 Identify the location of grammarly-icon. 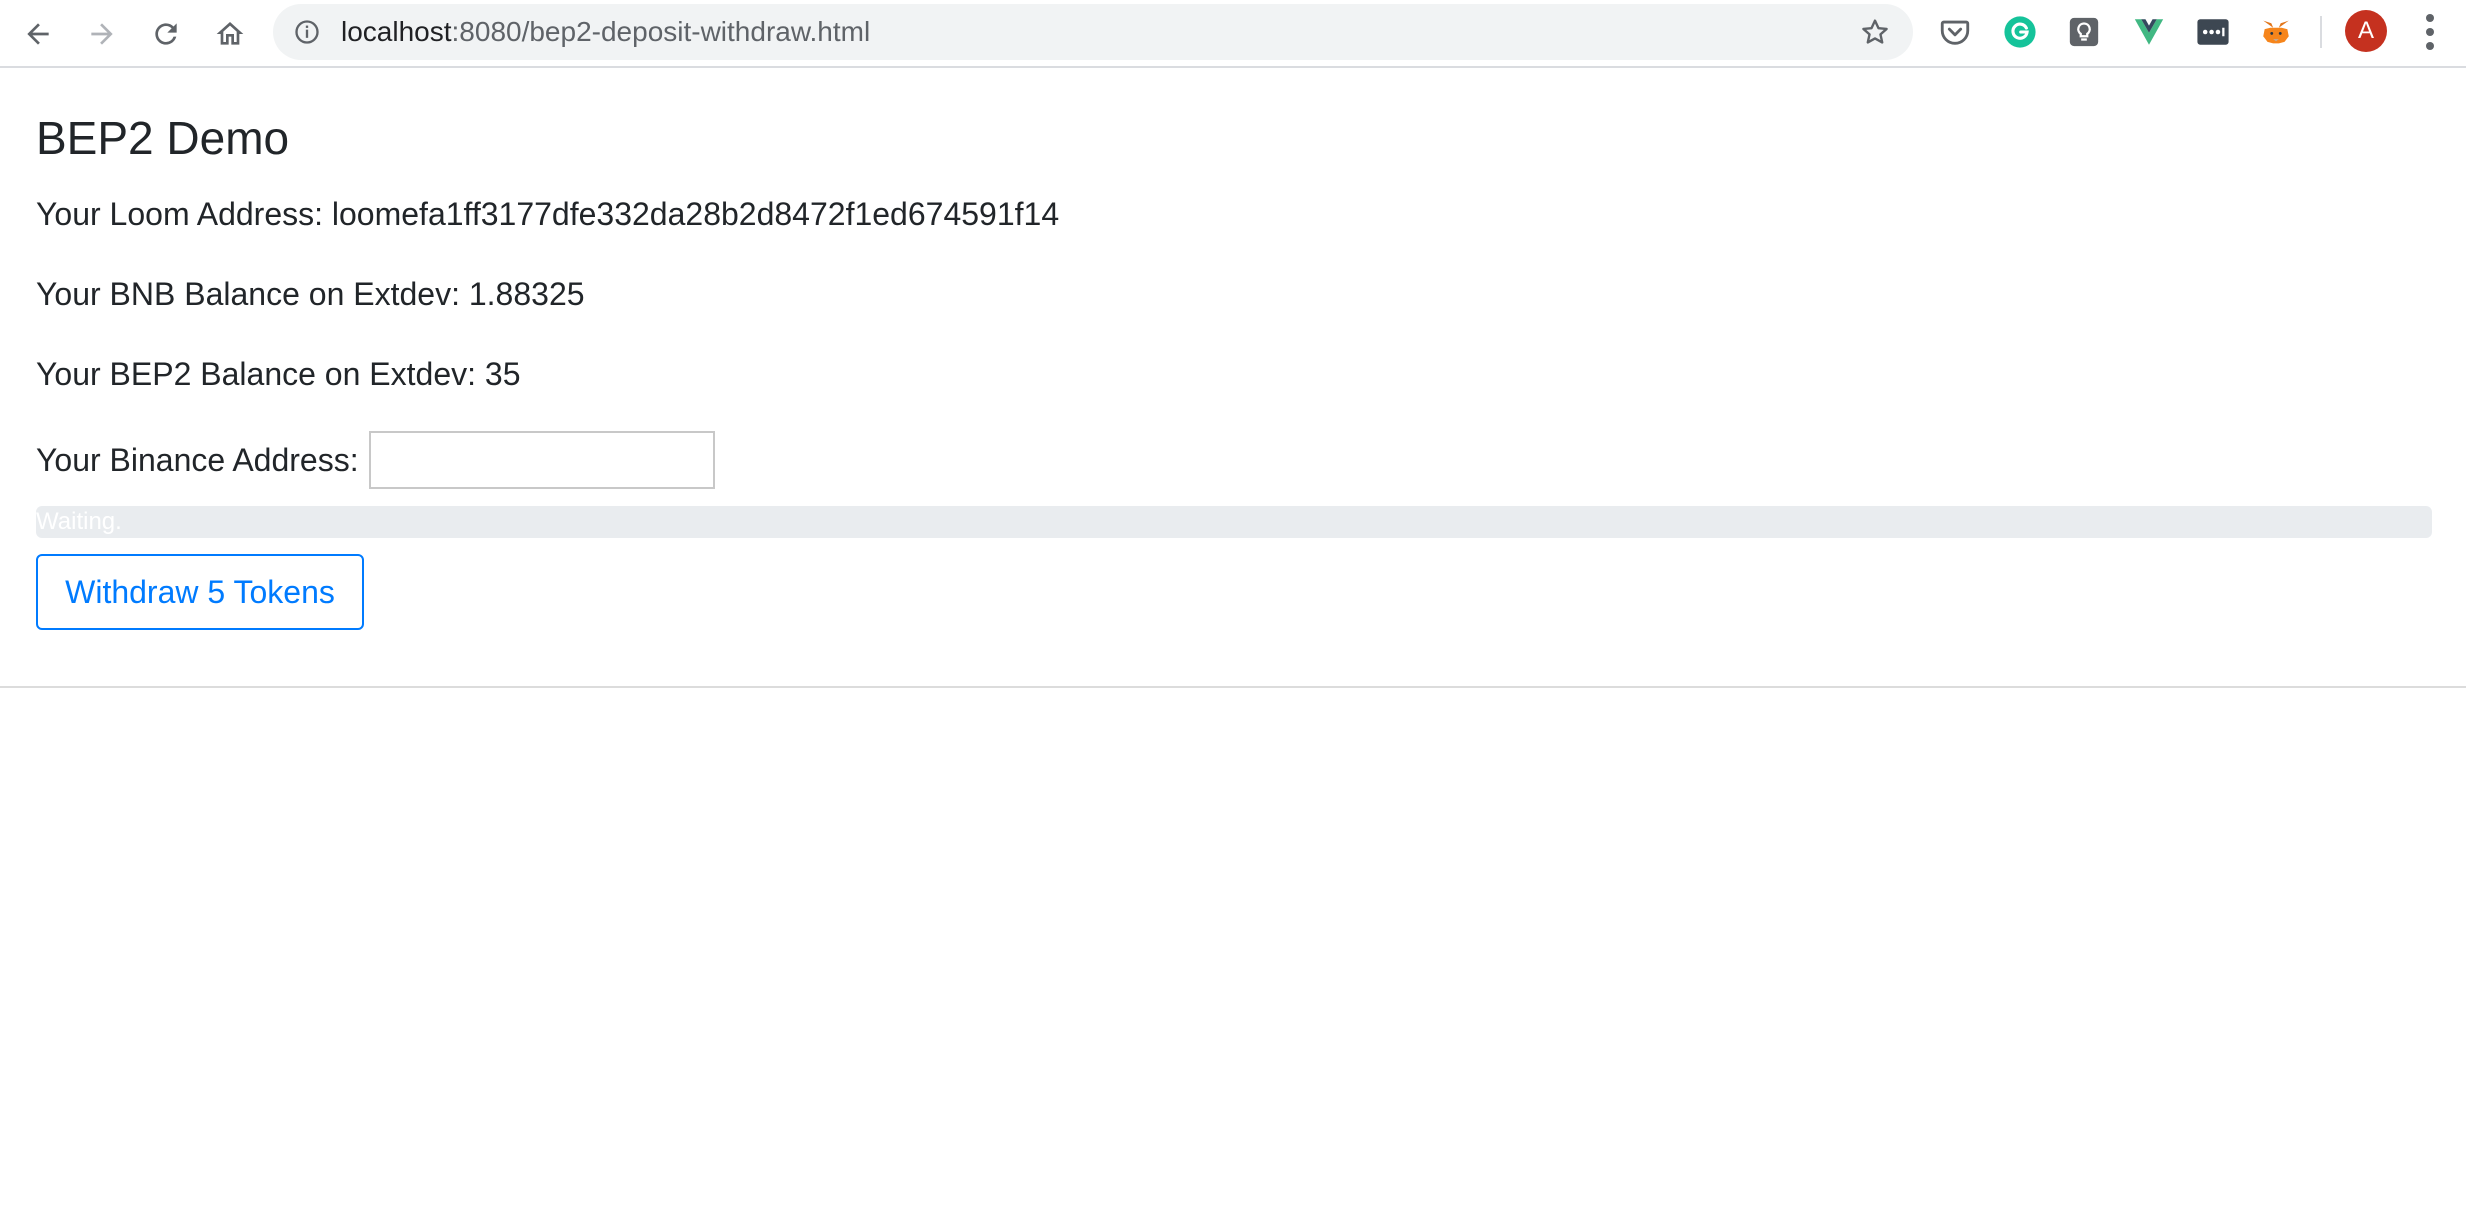
(2020, 32).